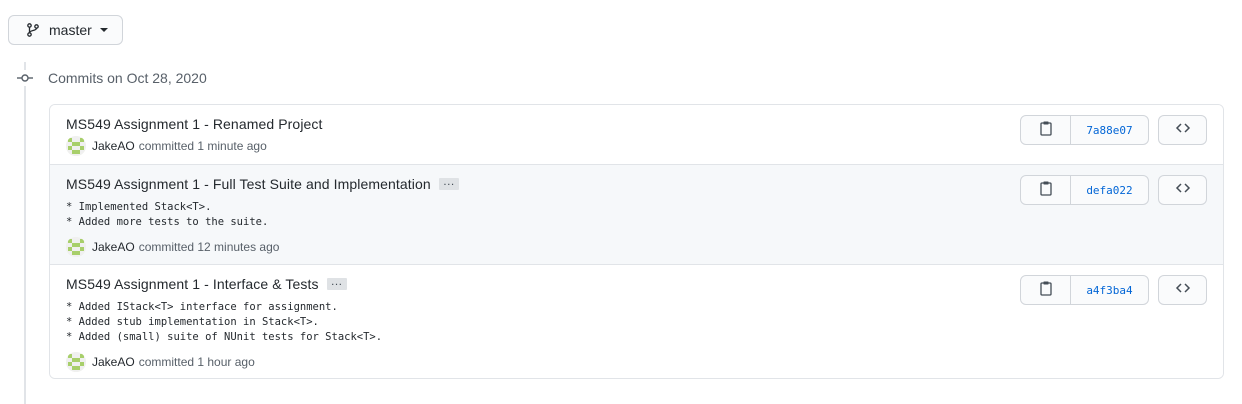  What do you see at coordinates (192, 284) in the screenshot?
I see `commit-title-link: MS549 Assignment 1 - Interface & Tests` at bounding box center [192, 284].